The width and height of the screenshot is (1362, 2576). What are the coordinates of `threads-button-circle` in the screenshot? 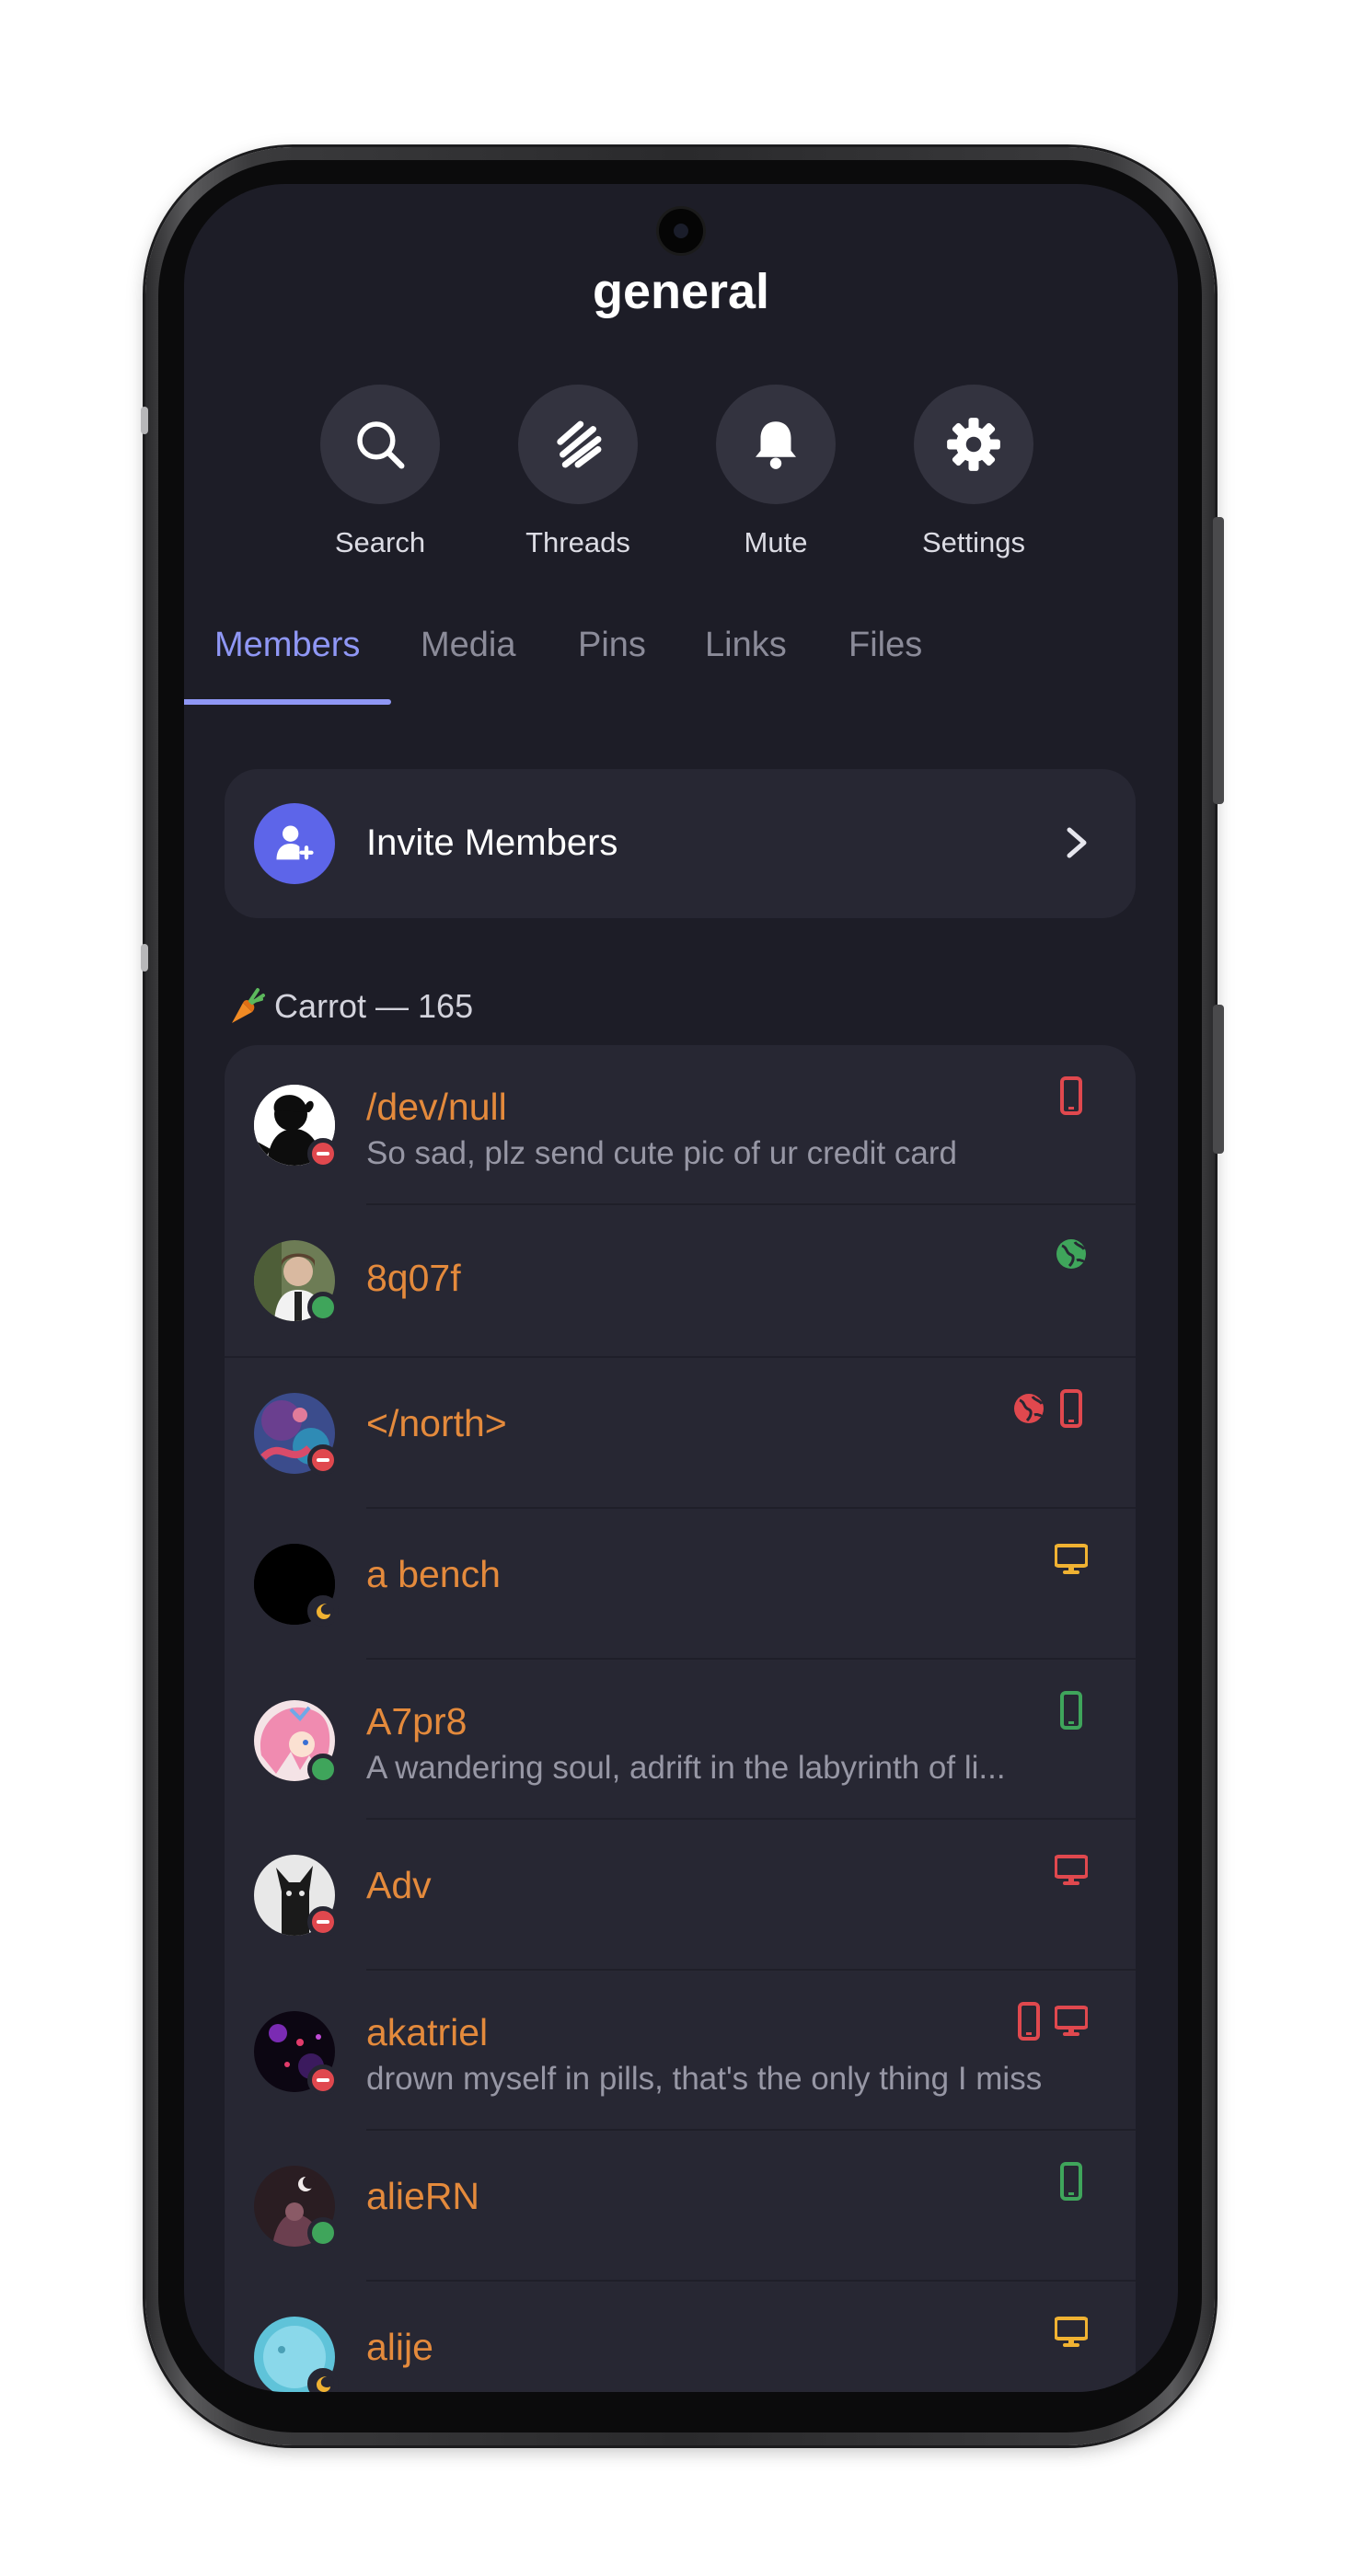 It's located at (578, 444).